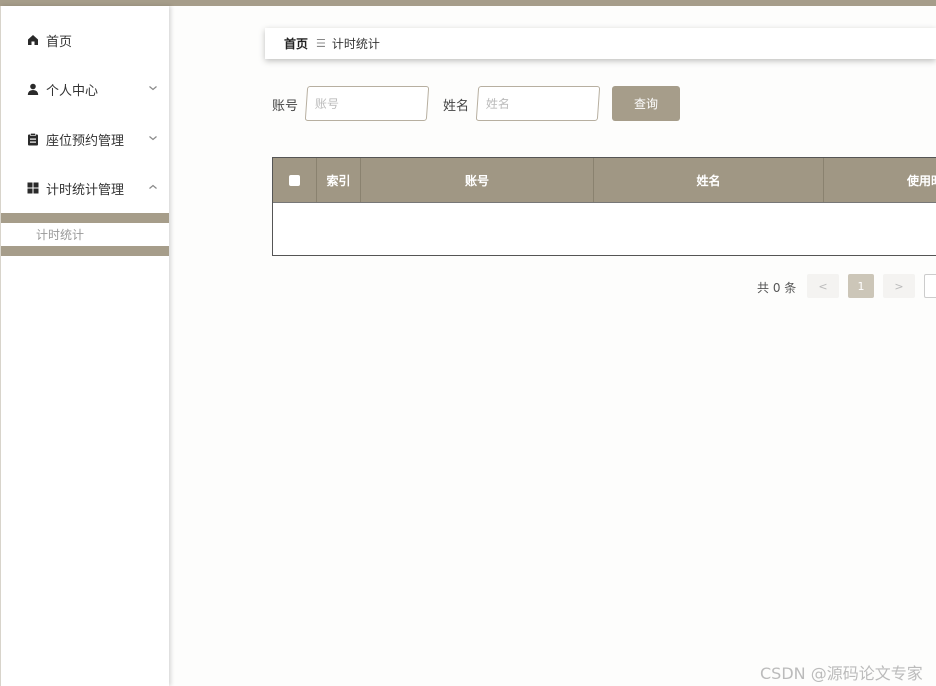 The height and width of the screenshot is (686, 936). I want to click on sidebar-subitem-timing-stats: 计时统计, so click(85, 235).